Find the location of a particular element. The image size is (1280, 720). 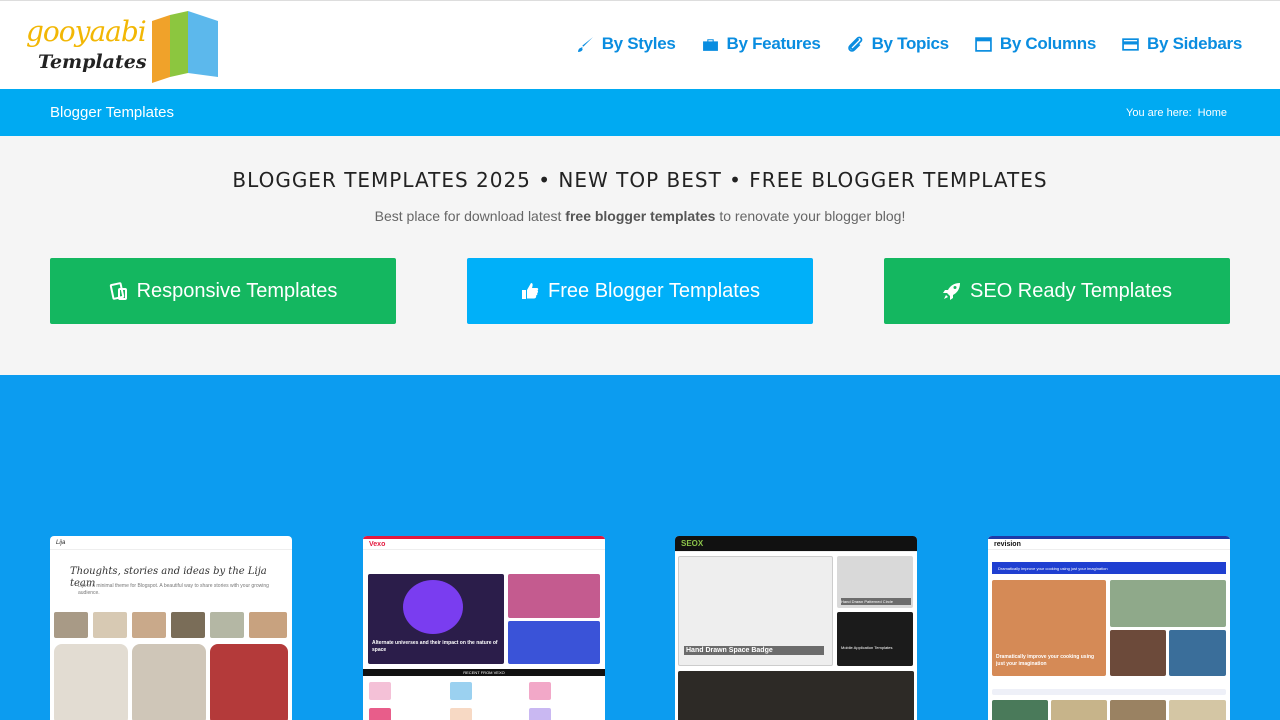

thumb-logo: Lija is located at coordinates (61, 542).